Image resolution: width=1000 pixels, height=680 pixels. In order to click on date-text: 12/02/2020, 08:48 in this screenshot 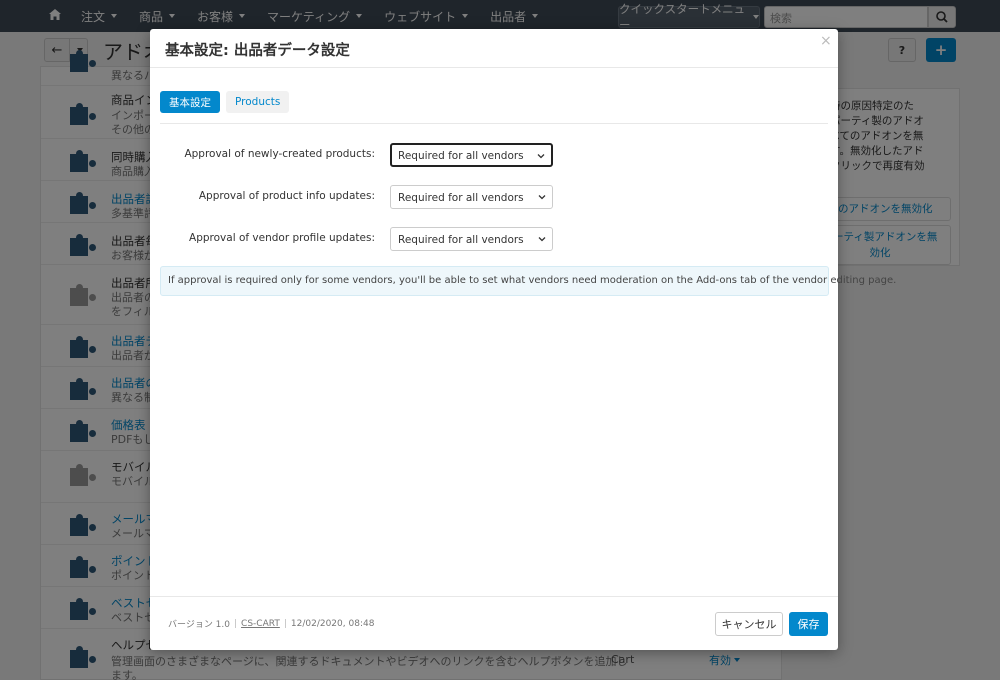, I will do `click(332, 623)`.